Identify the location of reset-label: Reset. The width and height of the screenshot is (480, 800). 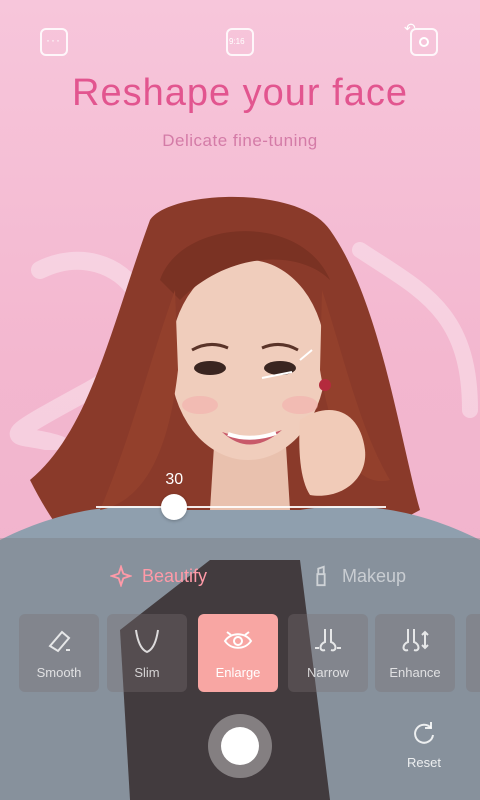
(424, 762).